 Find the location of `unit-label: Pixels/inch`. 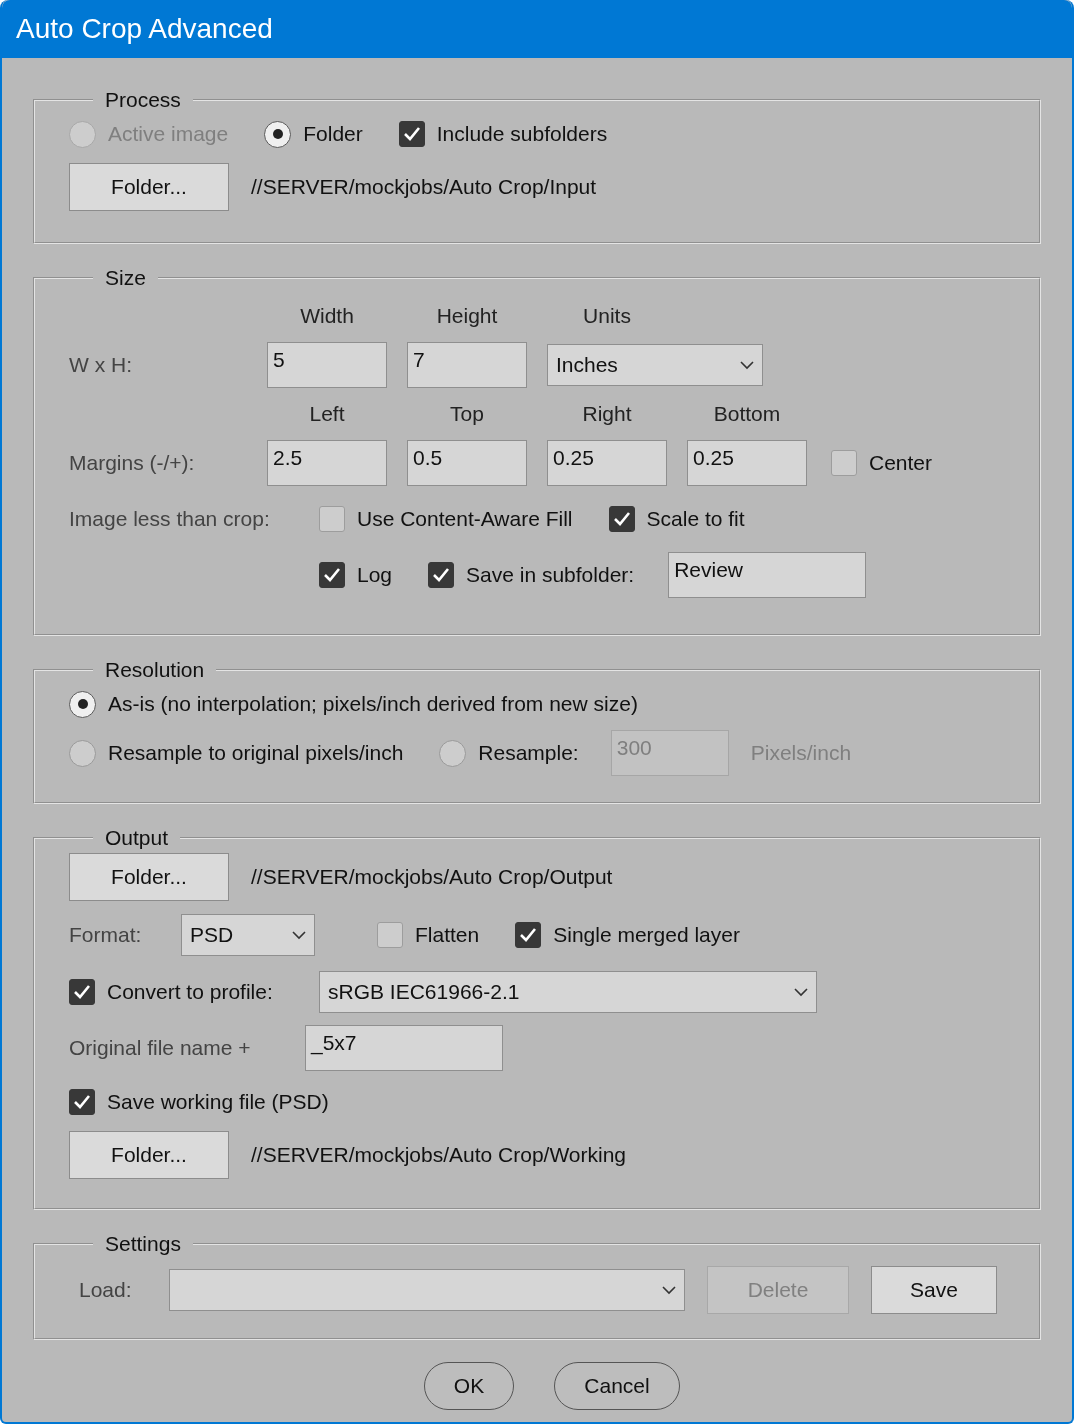

unit-label: Pixels/inch is located at coordinates (801, 753).